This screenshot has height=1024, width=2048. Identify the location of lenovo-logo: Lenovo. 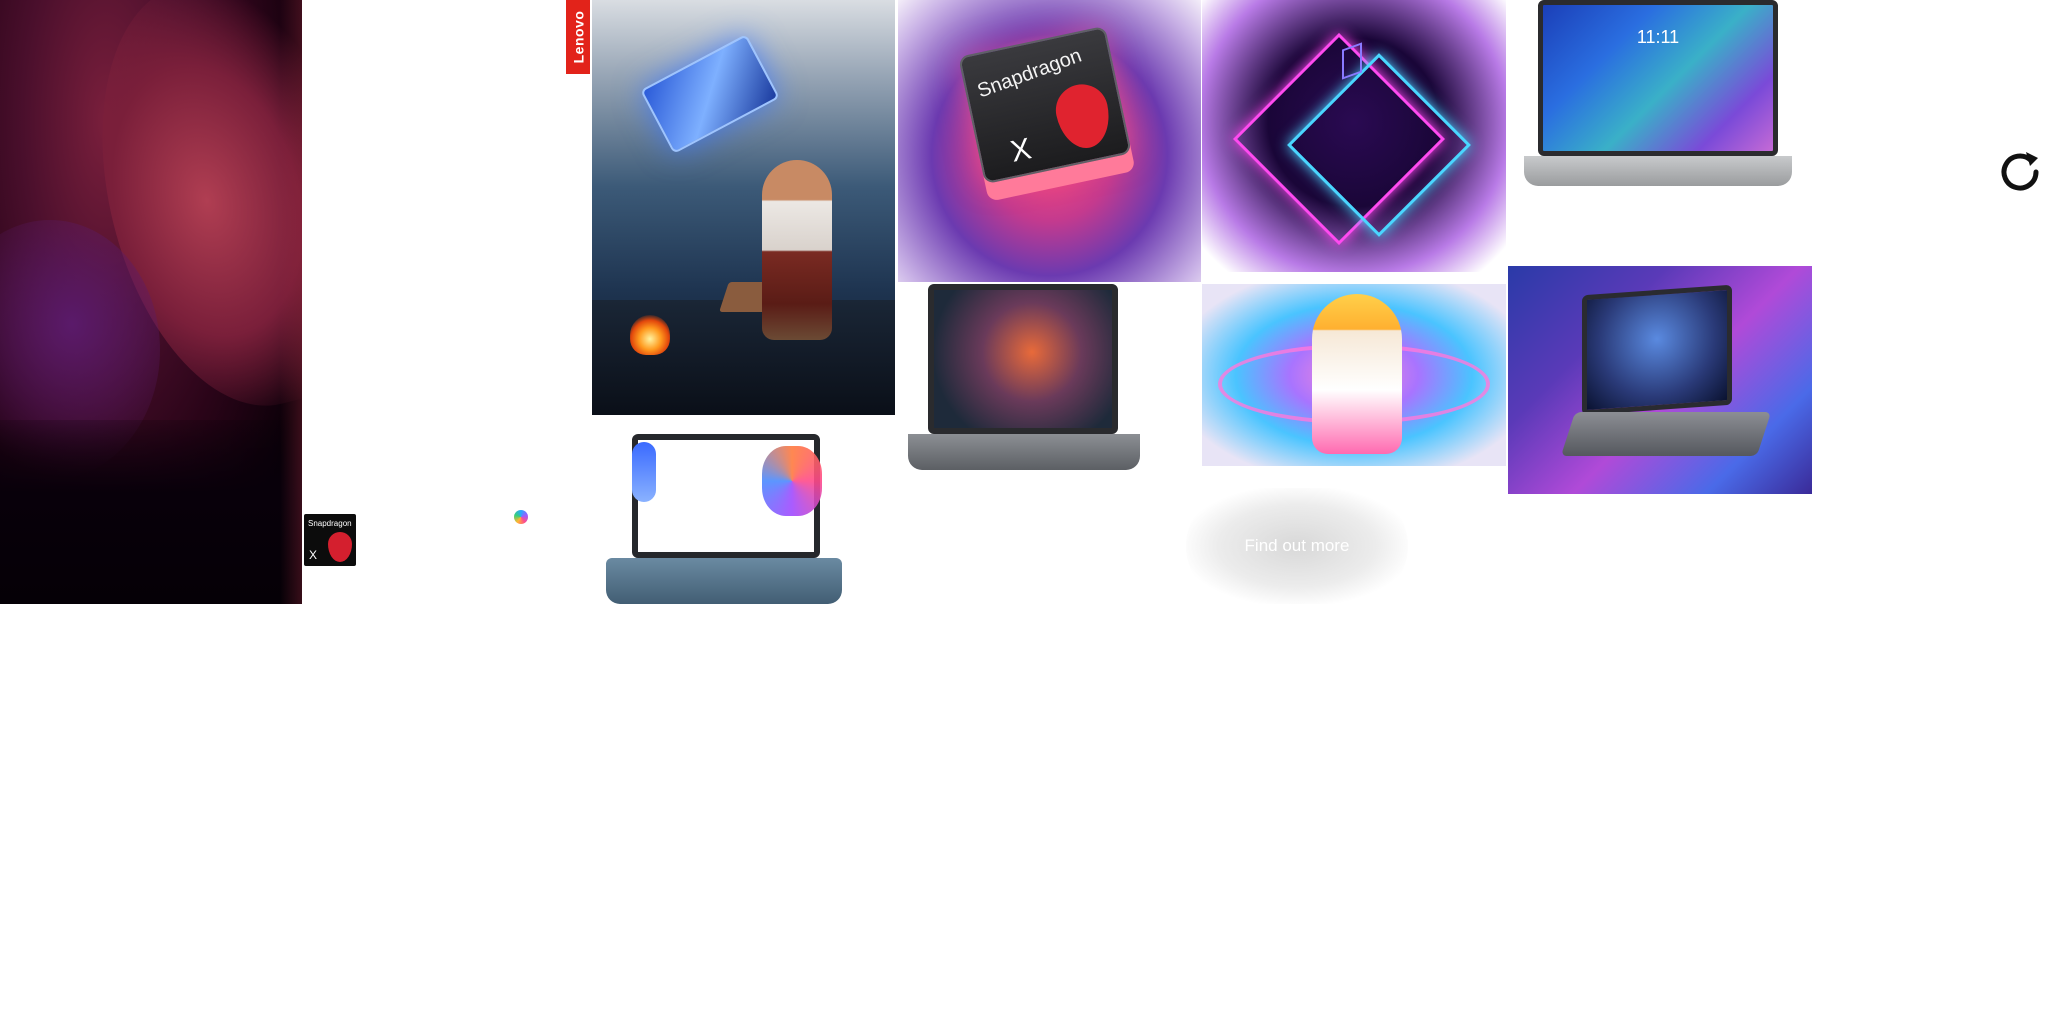
(578, 37).